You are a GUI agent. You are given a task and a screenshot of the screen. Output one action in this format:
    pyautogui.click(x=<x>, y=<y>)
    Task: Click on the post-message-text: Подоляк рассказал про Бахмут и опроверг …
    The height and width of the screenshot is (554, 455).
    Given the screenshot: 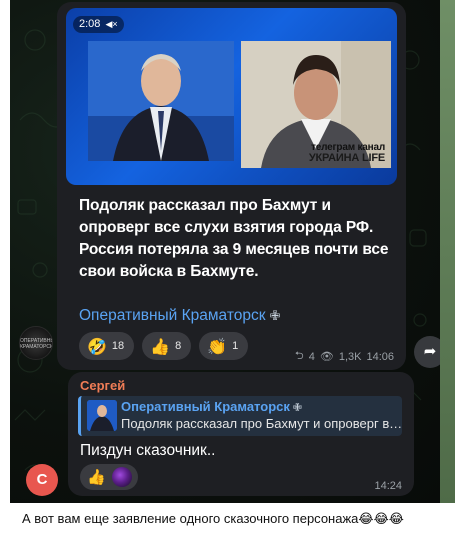 What is the action you would take?
    pyautogui.click(x=234, y=238)
    